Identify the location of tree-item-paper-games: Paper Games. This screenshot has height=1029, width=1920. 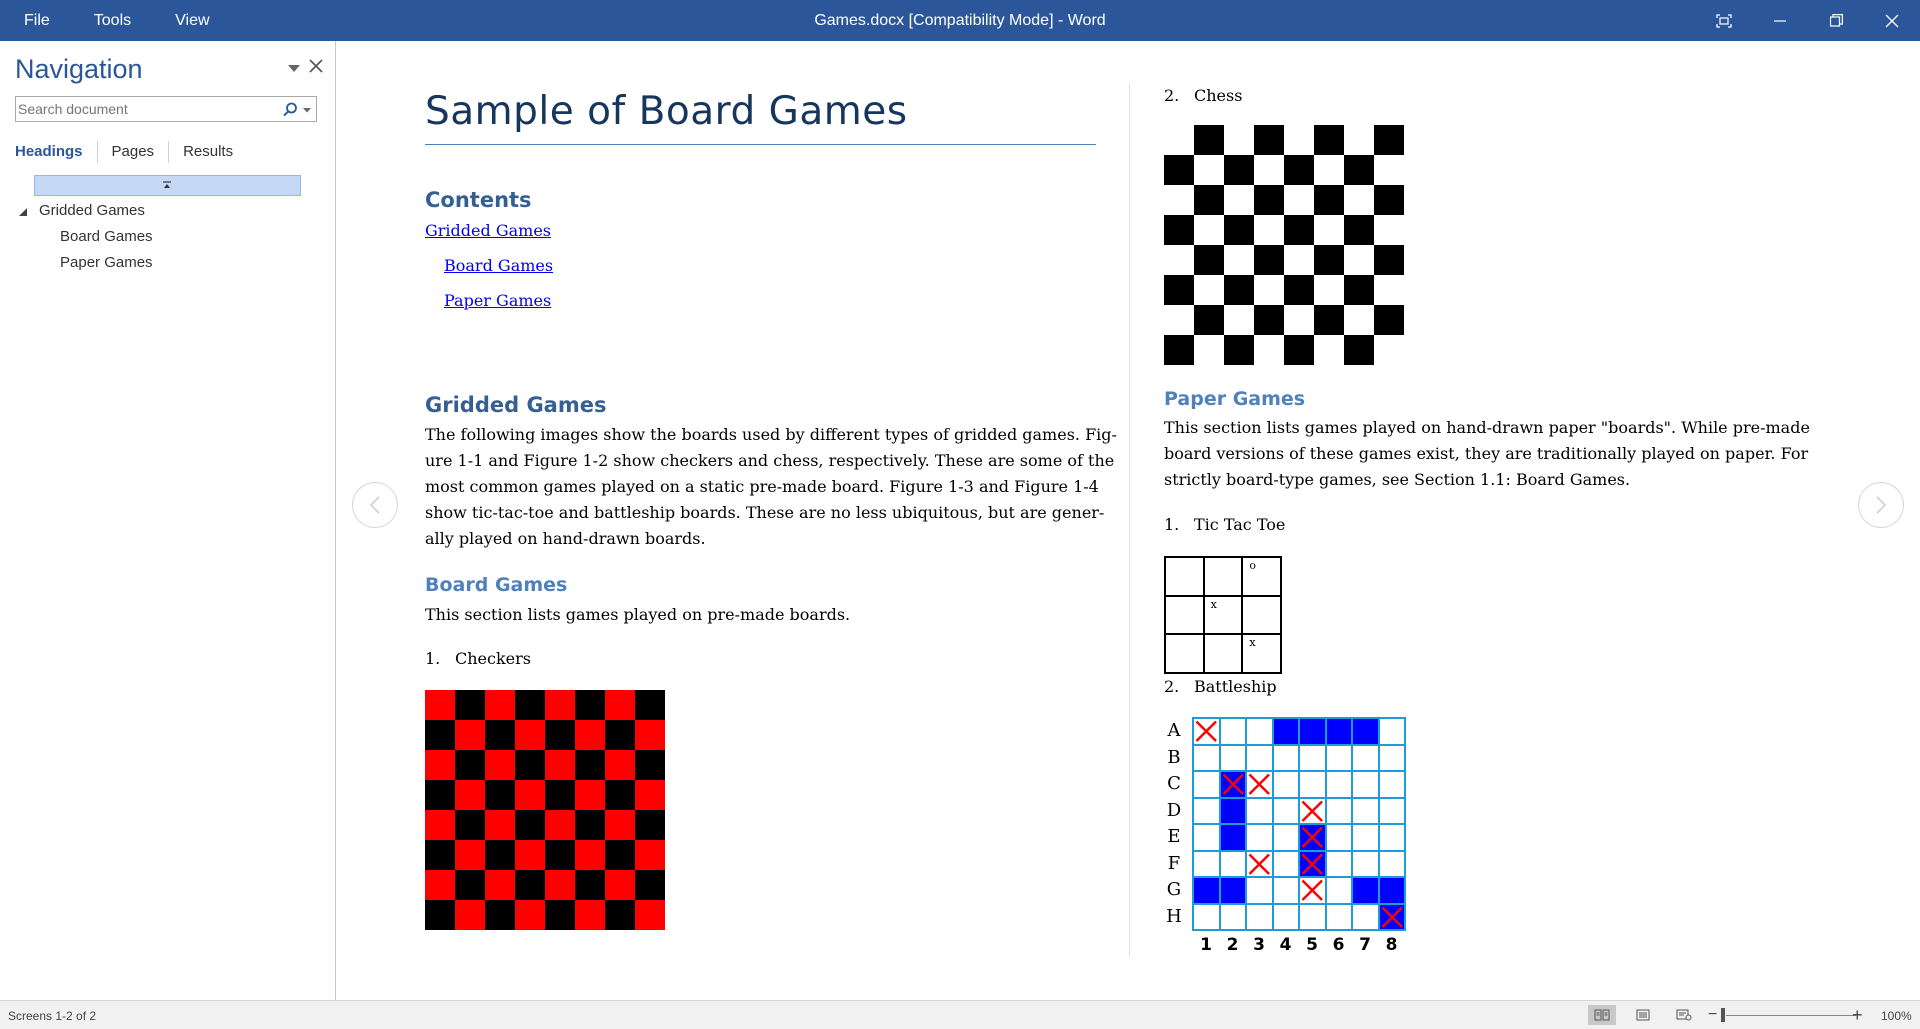
(106, 262).